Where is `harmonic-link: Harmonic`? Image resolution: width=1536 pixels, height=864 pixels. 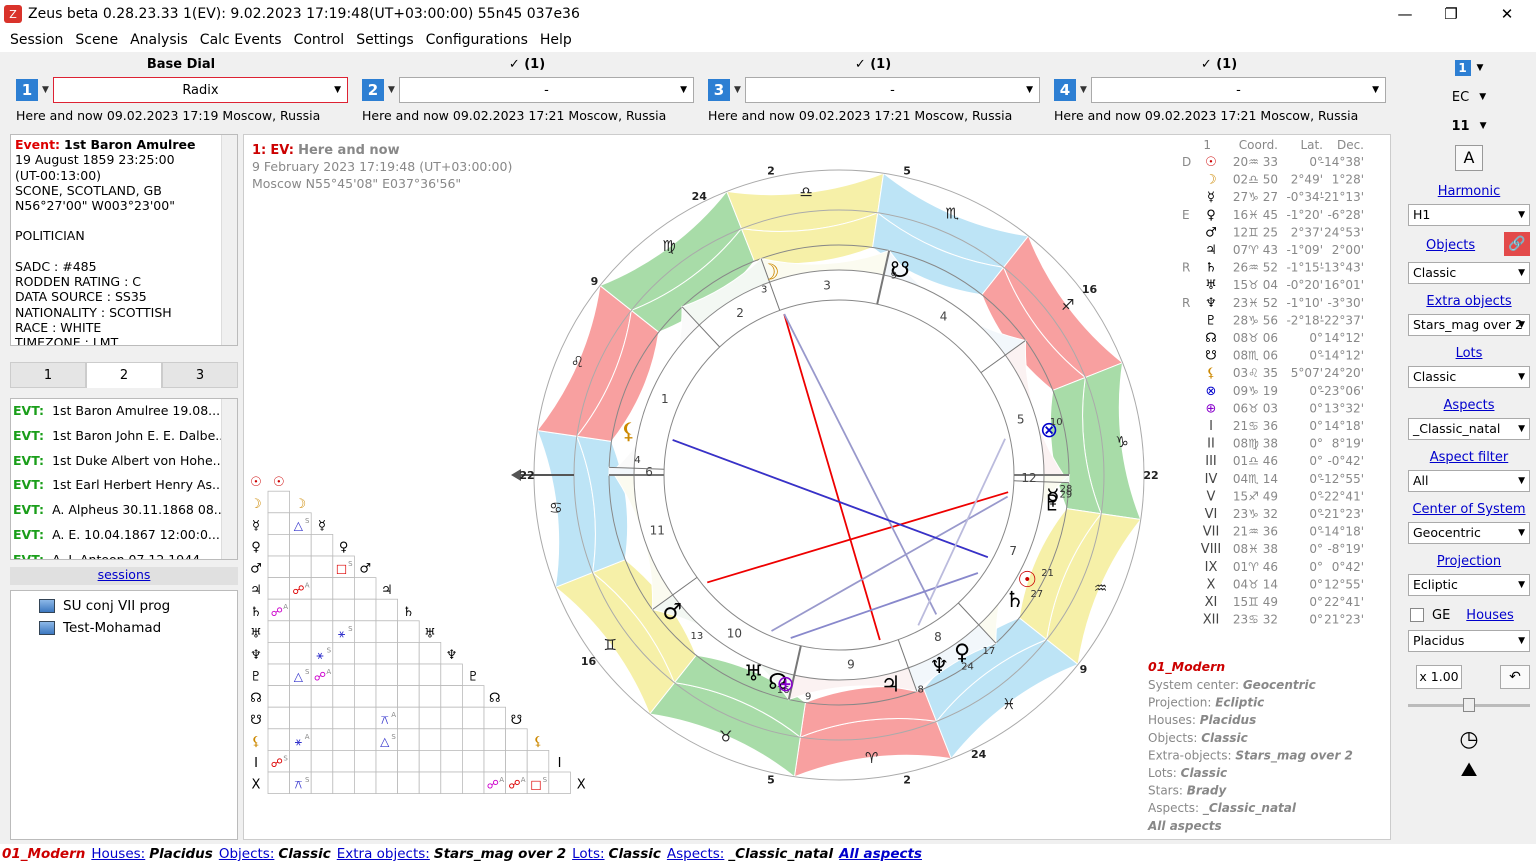
harmonic-link: Harmonic is located at coordinates (1469, 192).